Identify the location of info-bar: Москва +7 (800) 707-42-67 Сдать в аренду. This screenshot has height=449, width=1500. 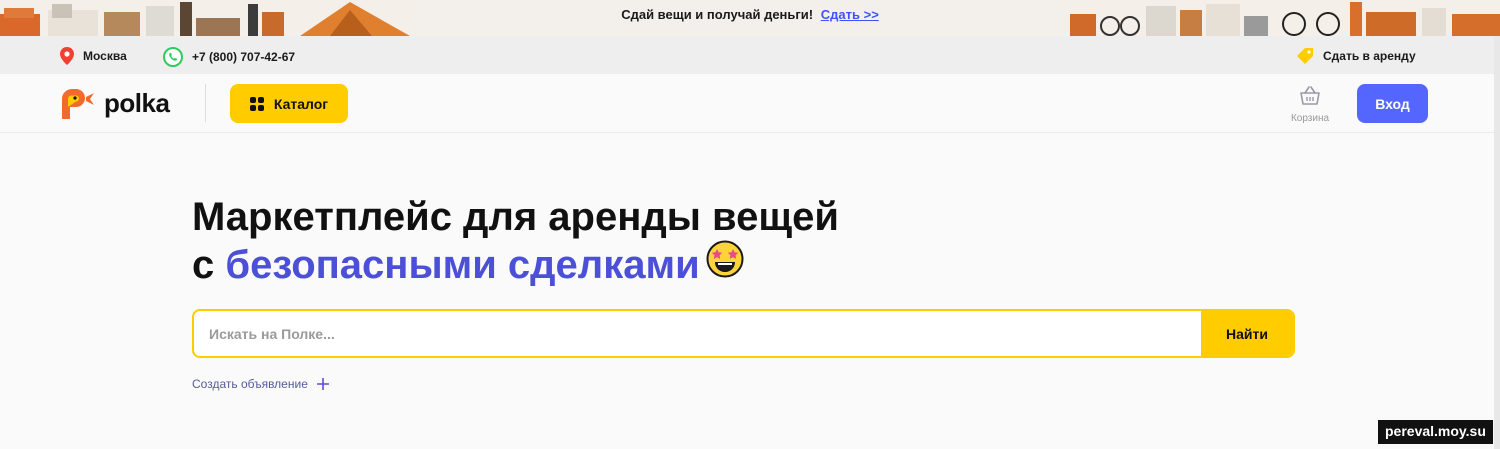
(750, 55).